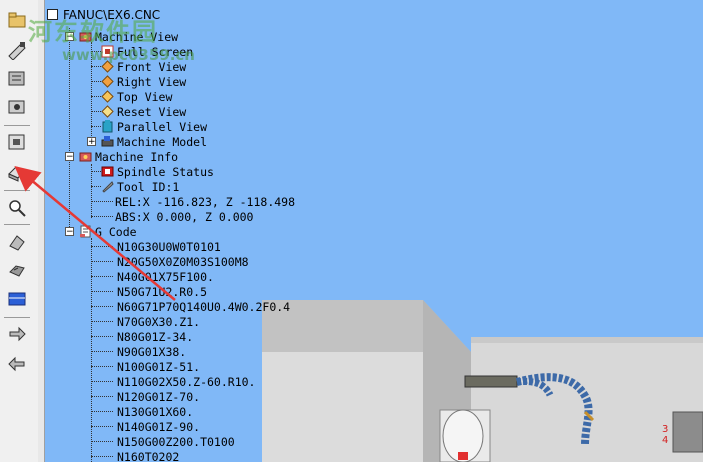  What do you see at coordinates (107, 96) in the screenshot?
I see `top-view-icon` at bounding box center [107, 96].